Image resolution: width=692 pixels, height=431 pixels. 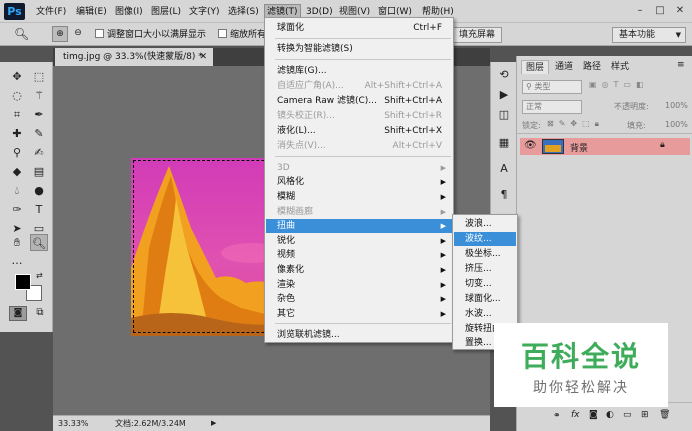 I want to click on menu-item-stylize: 风格化 ▶, so click(x=359, y=182).